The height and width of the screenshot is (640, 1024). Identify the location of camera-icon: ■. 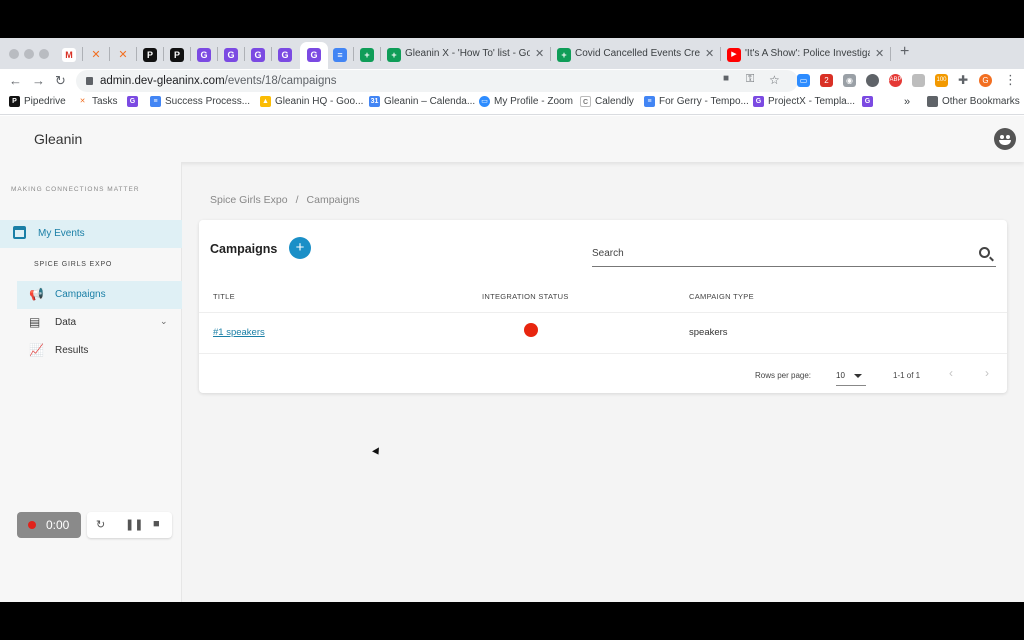
(726, 78).